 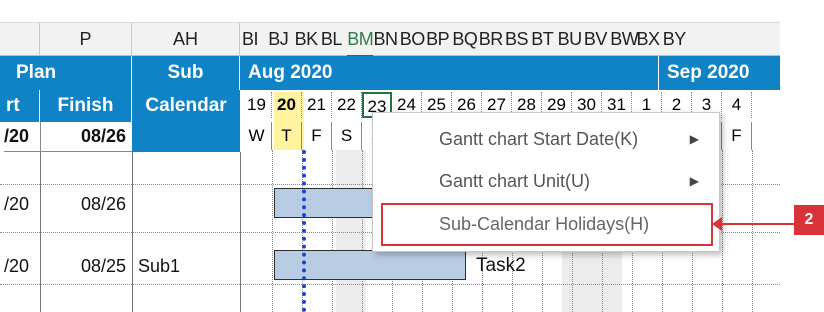 I want to click on gantt-column-header: BP, so click(x=438, y=39).